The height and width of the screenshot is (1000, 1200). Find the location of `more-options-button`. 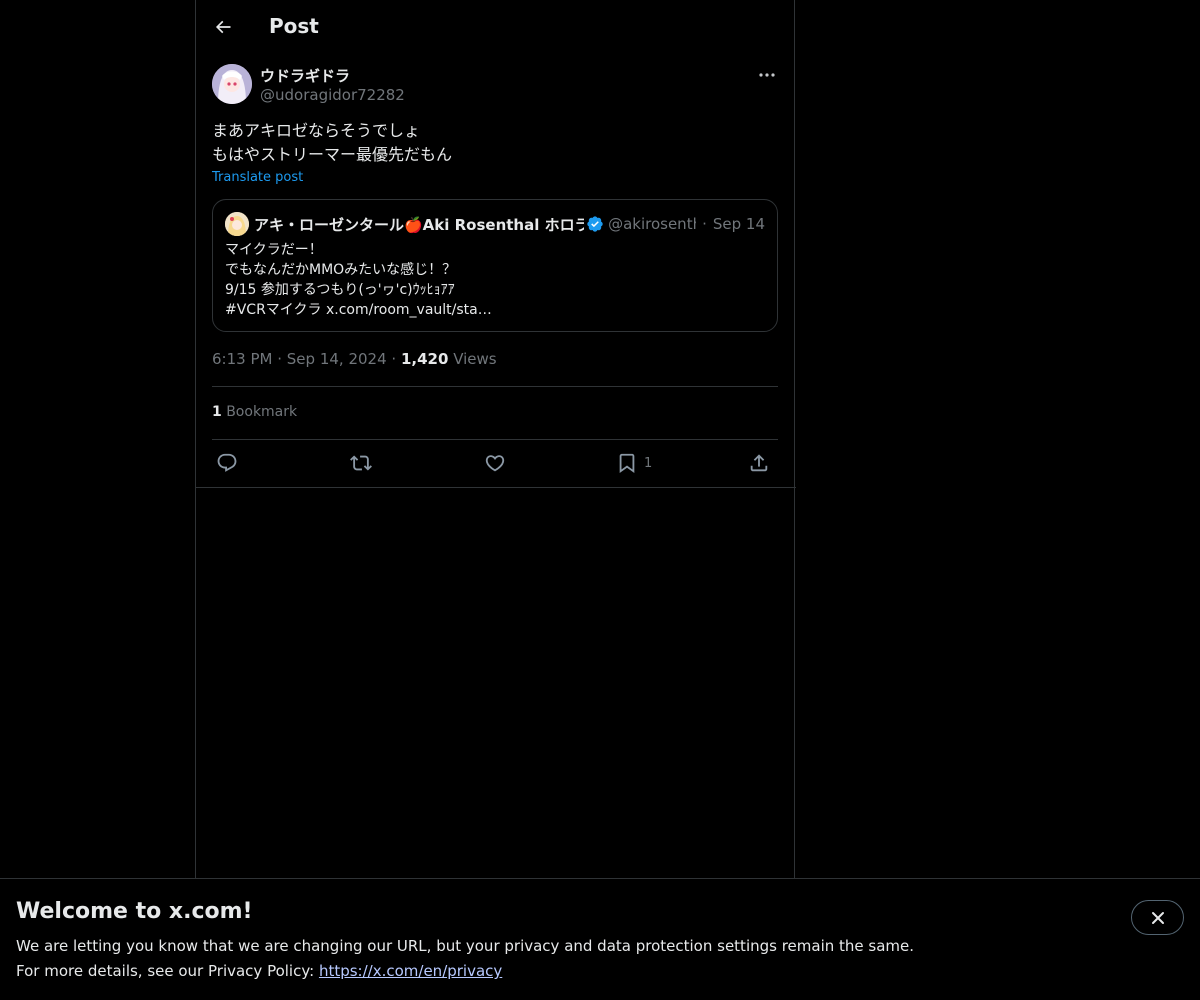

more-options-button is located at coordinates (767, 75).